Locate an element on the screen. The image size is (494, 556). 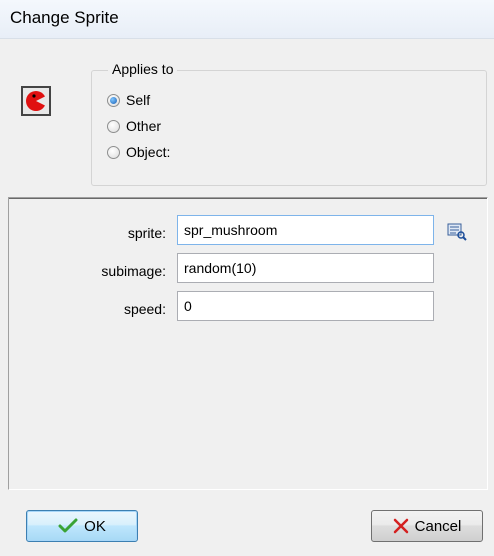
ok-button: OK is located at coordinates (82, 526).